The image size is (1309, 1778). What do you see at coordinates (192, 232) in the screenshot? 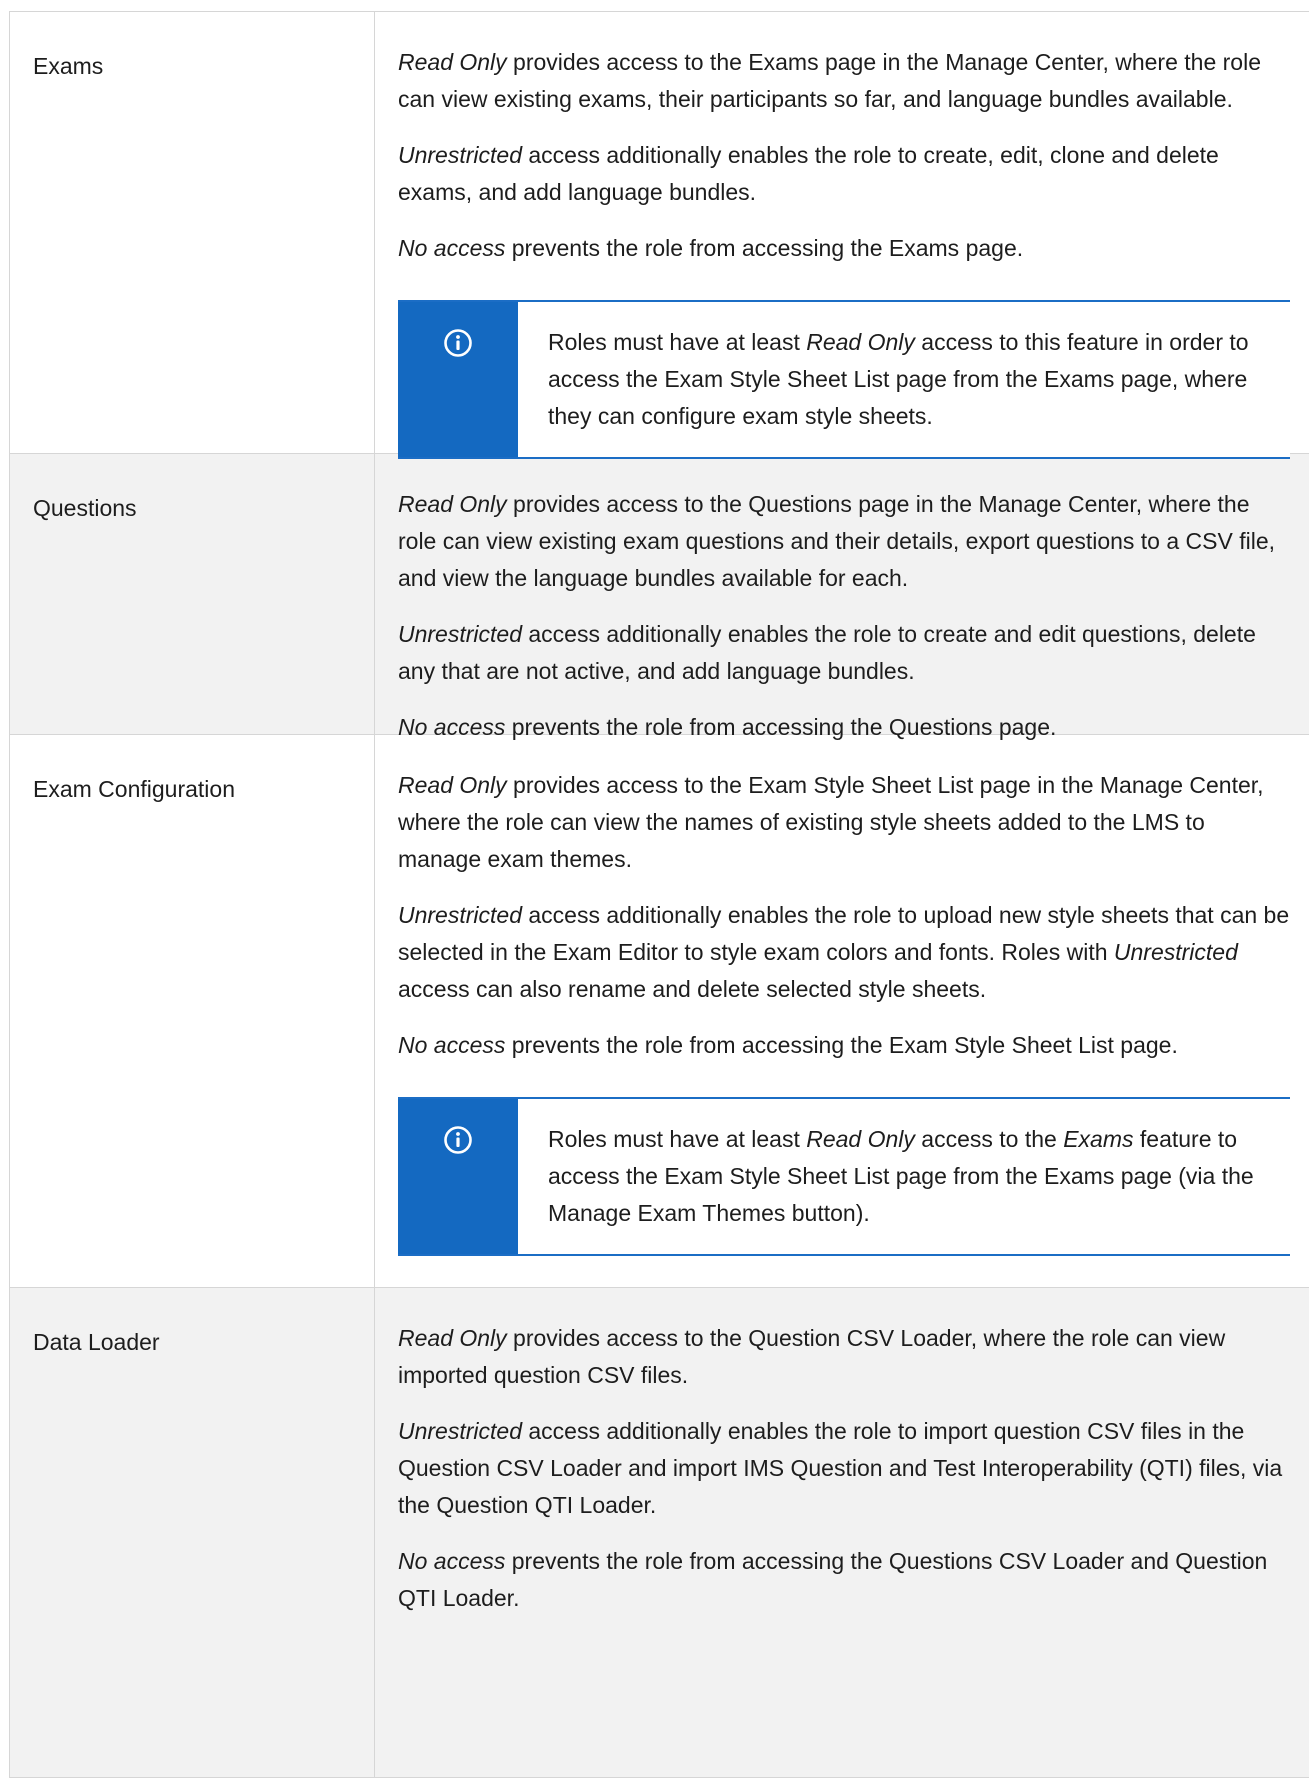
I see `feature-name: Exams` at bounding box center [192, 232].